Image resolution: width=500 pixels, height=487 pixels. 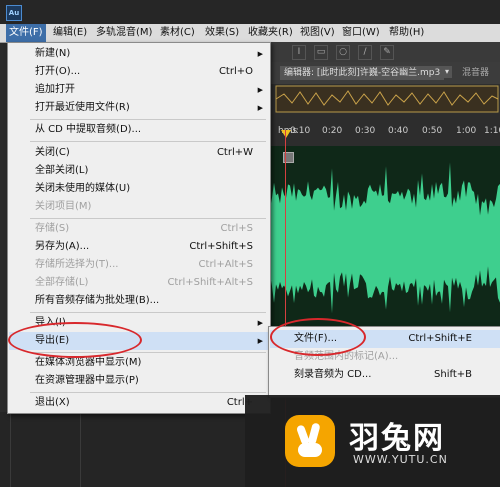 I want to click on watermark: 羽兔网 WWW.YUTU.CN, so click(x=372, y=441).